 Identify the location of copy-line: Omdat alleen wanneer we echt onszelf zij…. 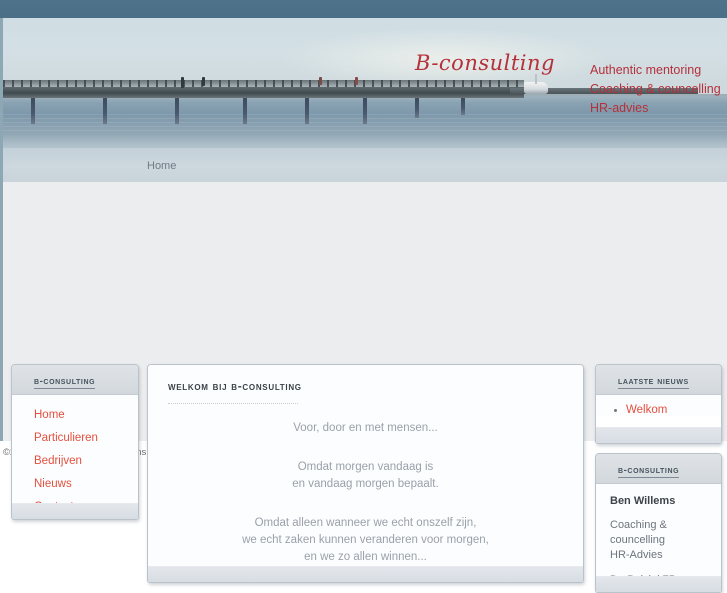
(365, 523).